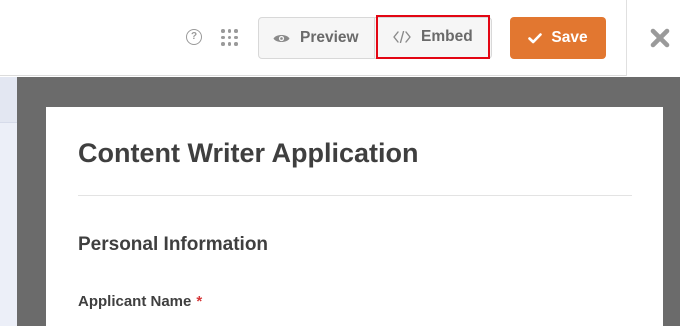 This screenshot has width=680, height=326. I want to click on eye-icon, so click(281, 38).